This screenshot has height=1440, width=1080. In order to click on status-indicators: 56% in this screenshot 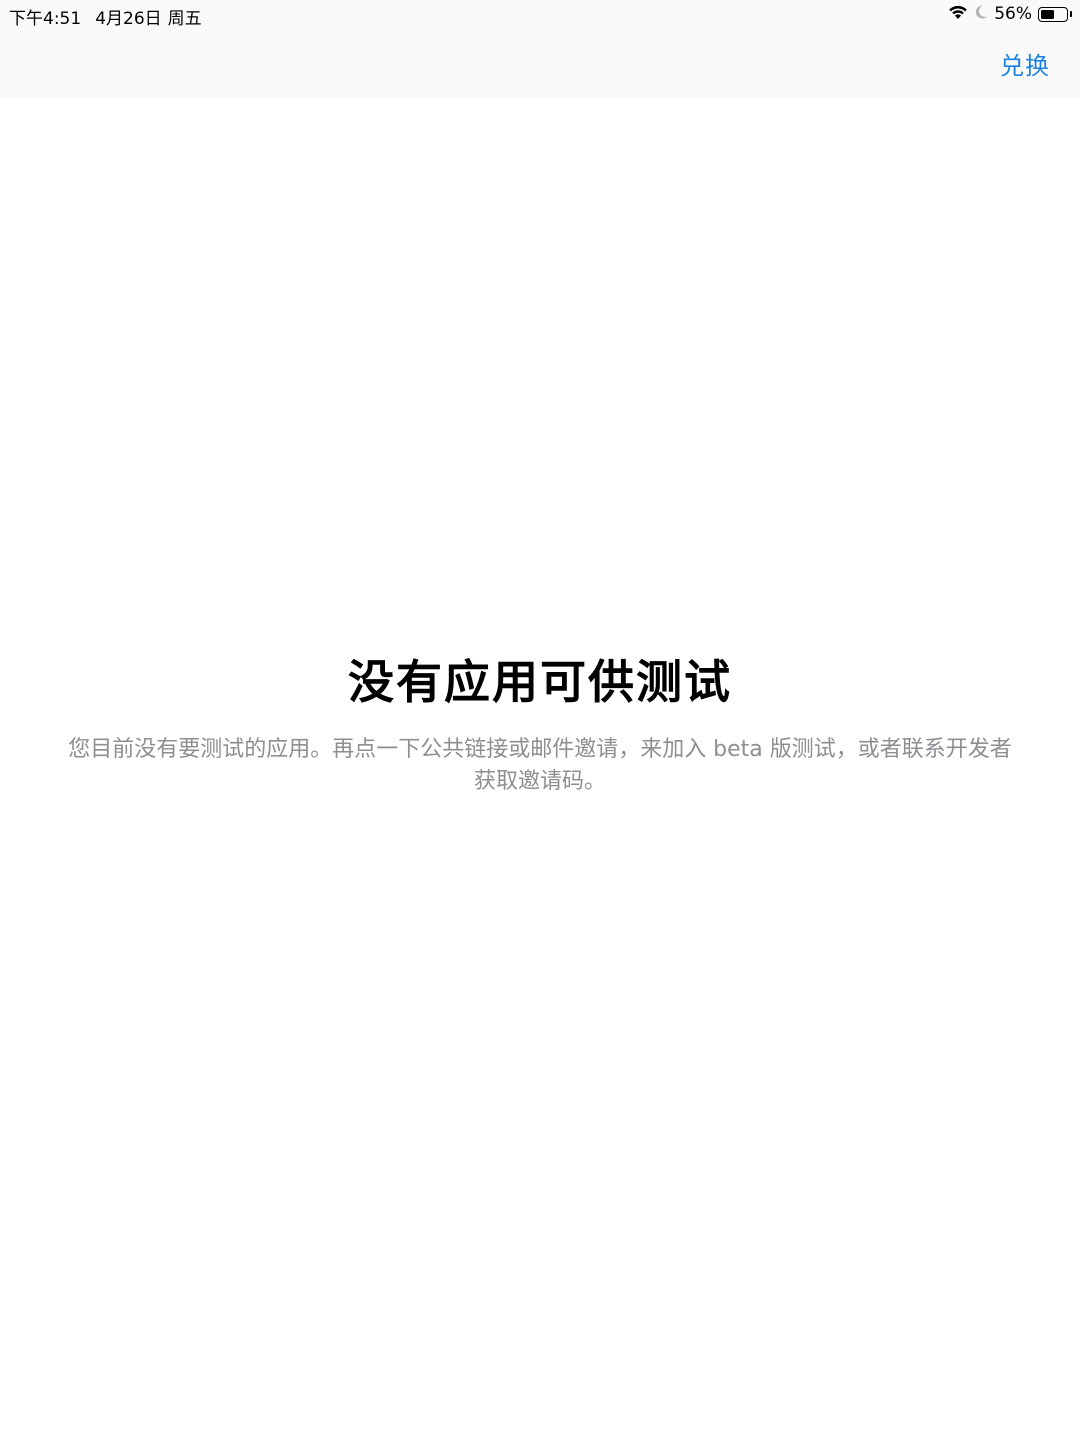, I will do `click(1010, 14)`.